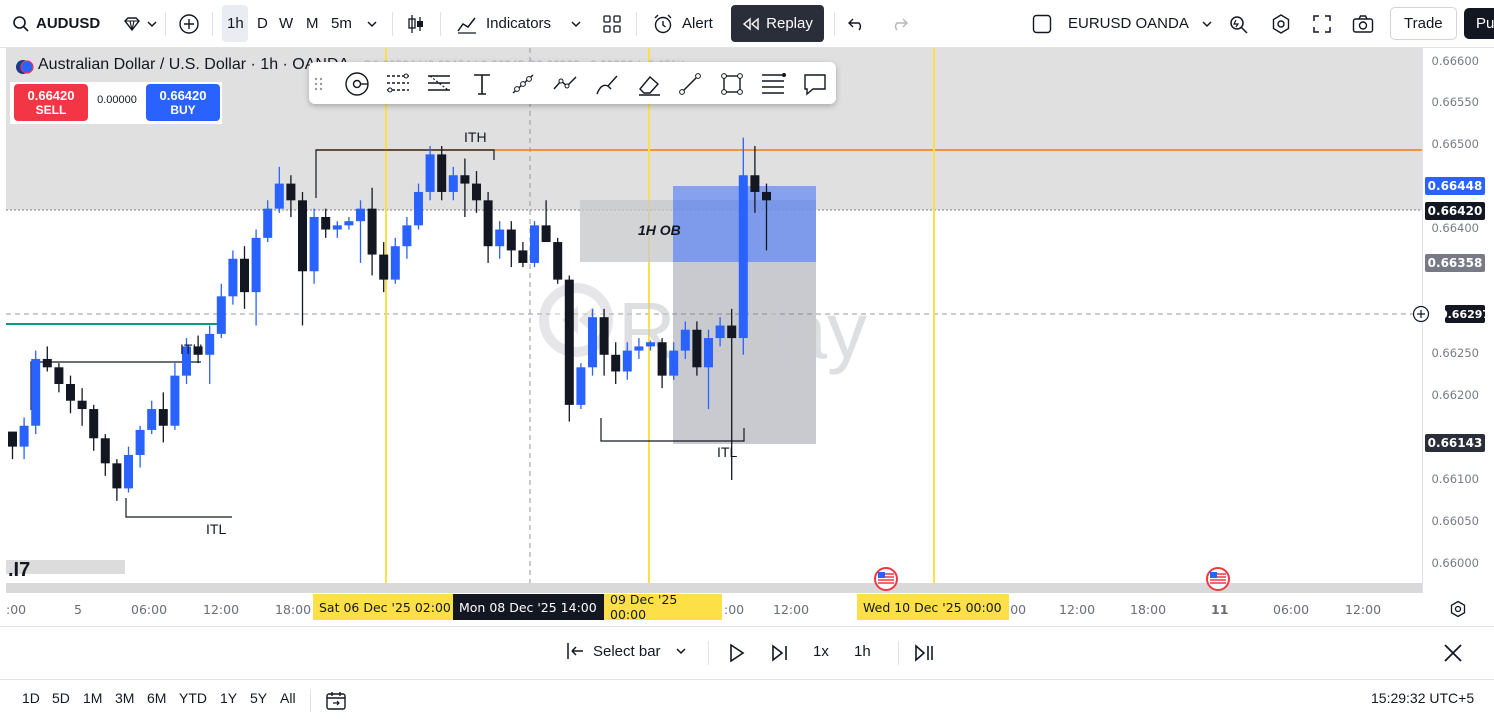  Describe the element at coordinates (312, 23) in the screenshot. I see `timeframe-m: M` at that location.